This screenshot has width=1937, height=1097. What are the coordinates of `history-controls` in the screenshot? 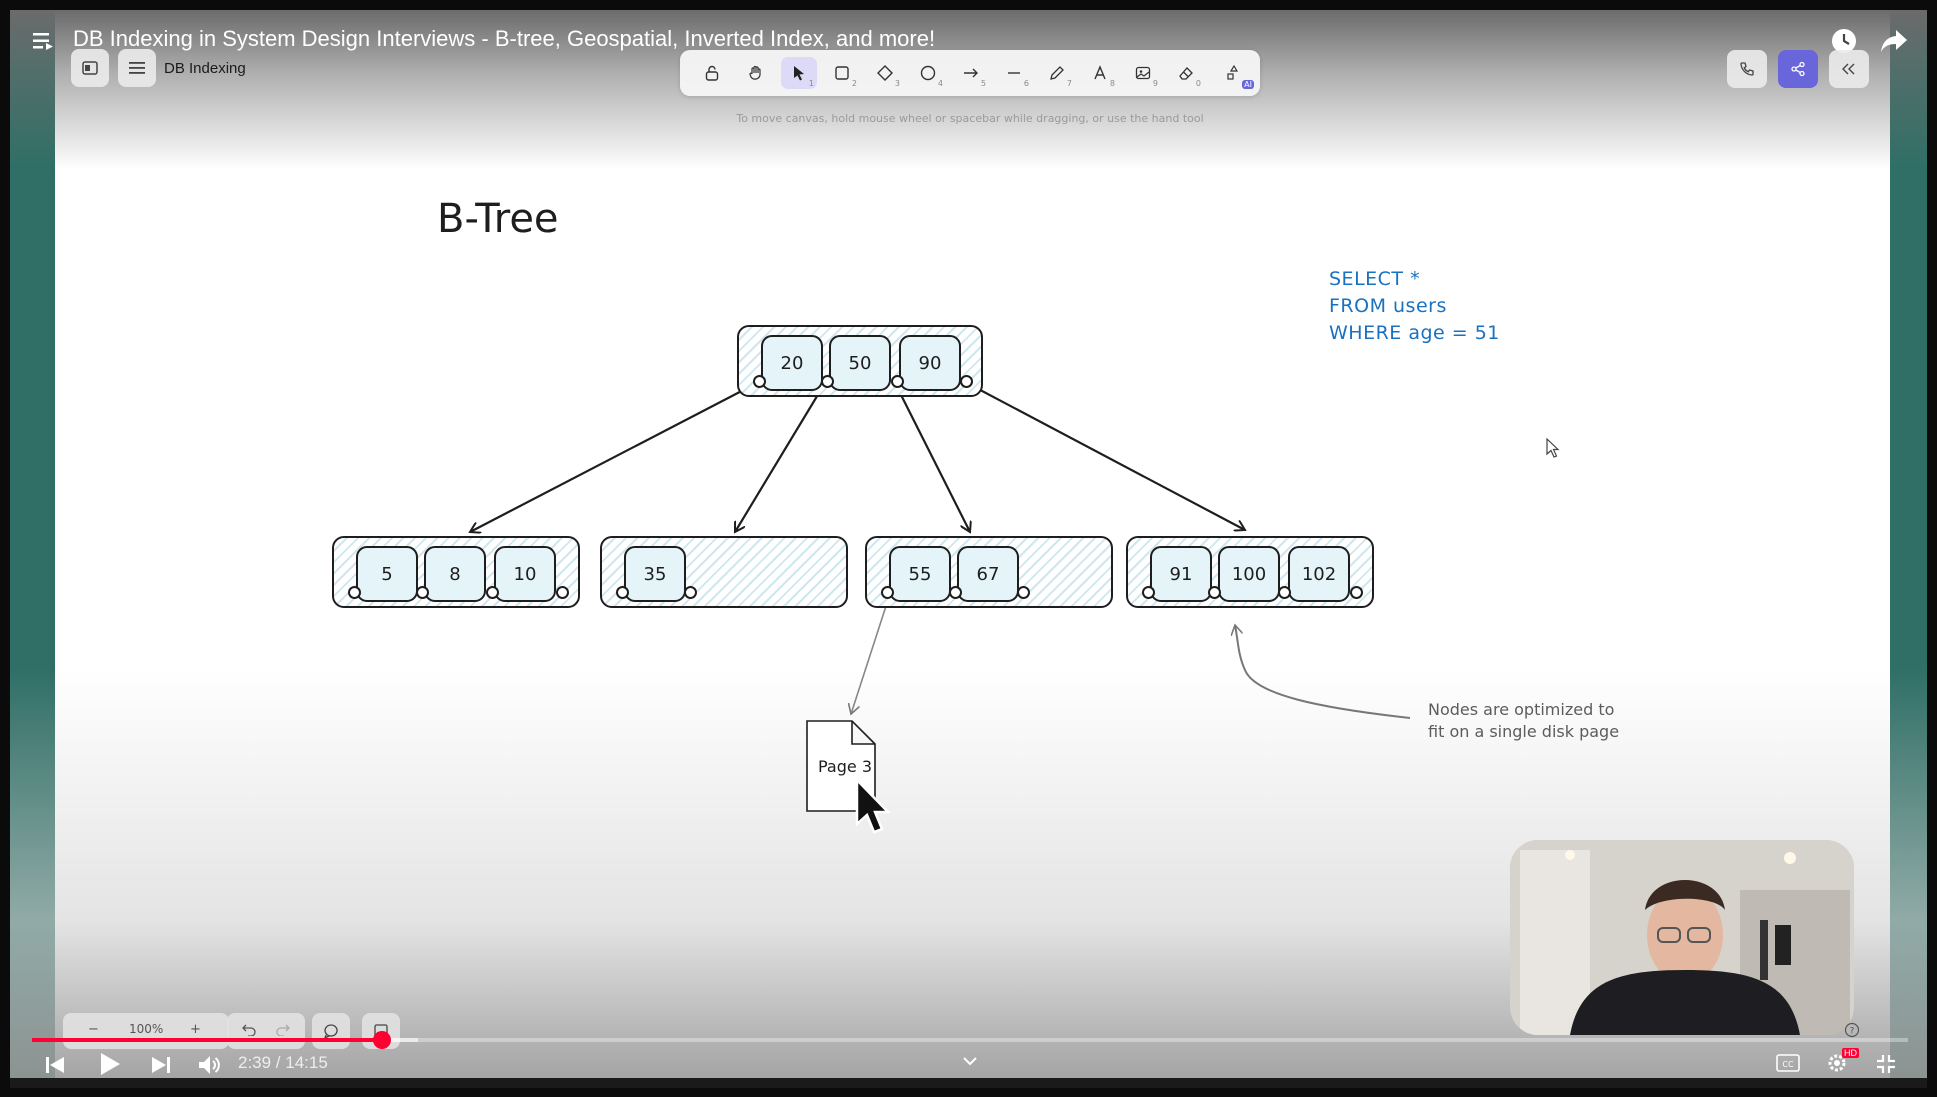 It's located at (266, 1031).